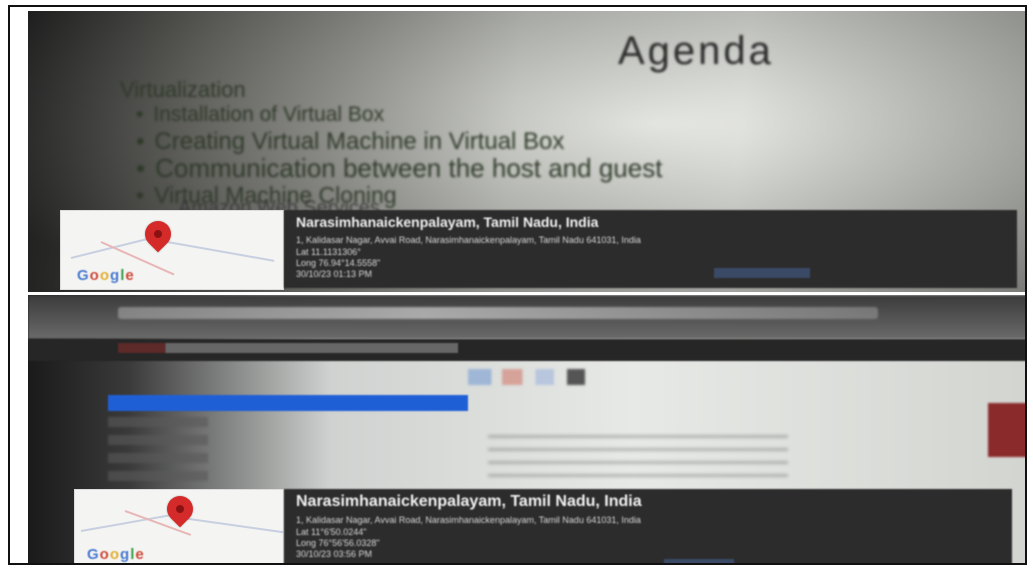 The height and width of the screenshot is (570, 1033). What do you see at coordinates (334, 554) in the screenshot?
I see `datetime-text: 30/10/23 03:56 PM` at bounding box center [334, 554].